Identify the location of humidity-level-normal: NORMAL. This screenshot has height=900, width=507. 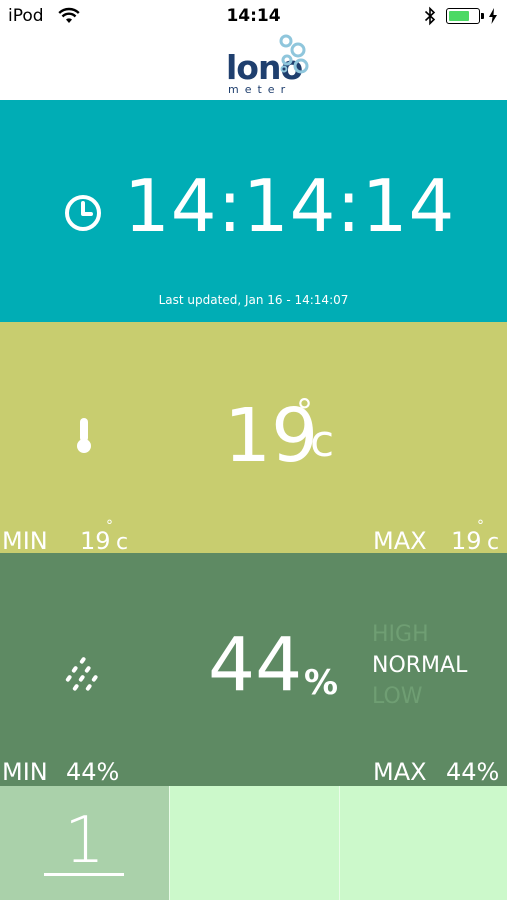
(420, 665).